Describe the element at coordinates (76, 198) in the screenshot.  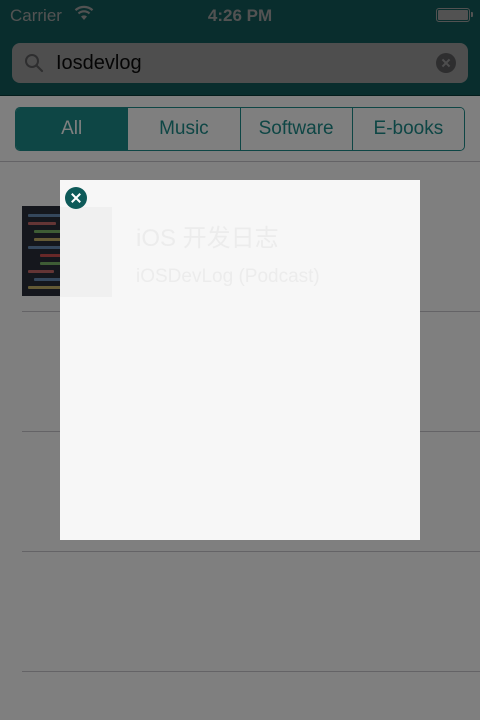
I see `close-x-icon` at that location.